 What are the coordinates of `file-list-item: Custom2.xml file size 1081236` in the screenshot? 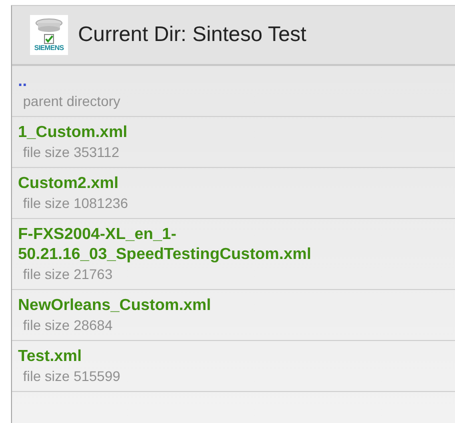 It's located at (233, 193).